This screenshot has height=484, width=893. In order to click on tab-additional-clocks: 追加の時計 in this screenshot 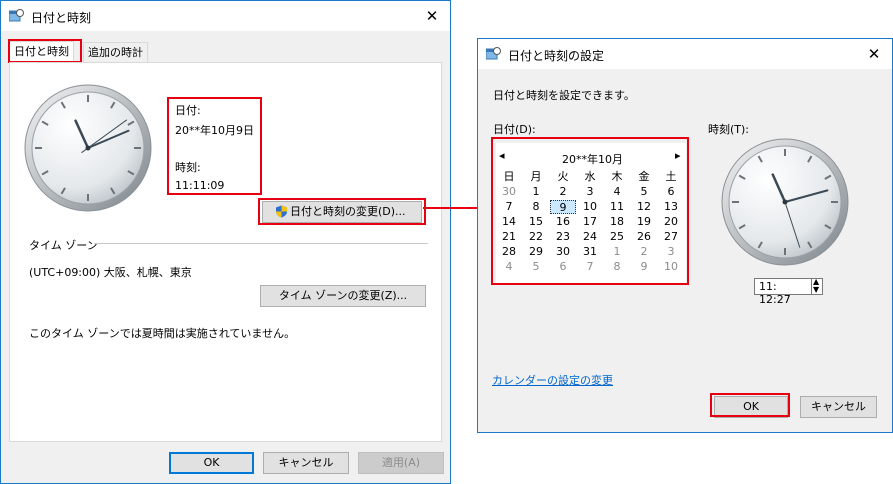, I will do `click(115, 52)`.